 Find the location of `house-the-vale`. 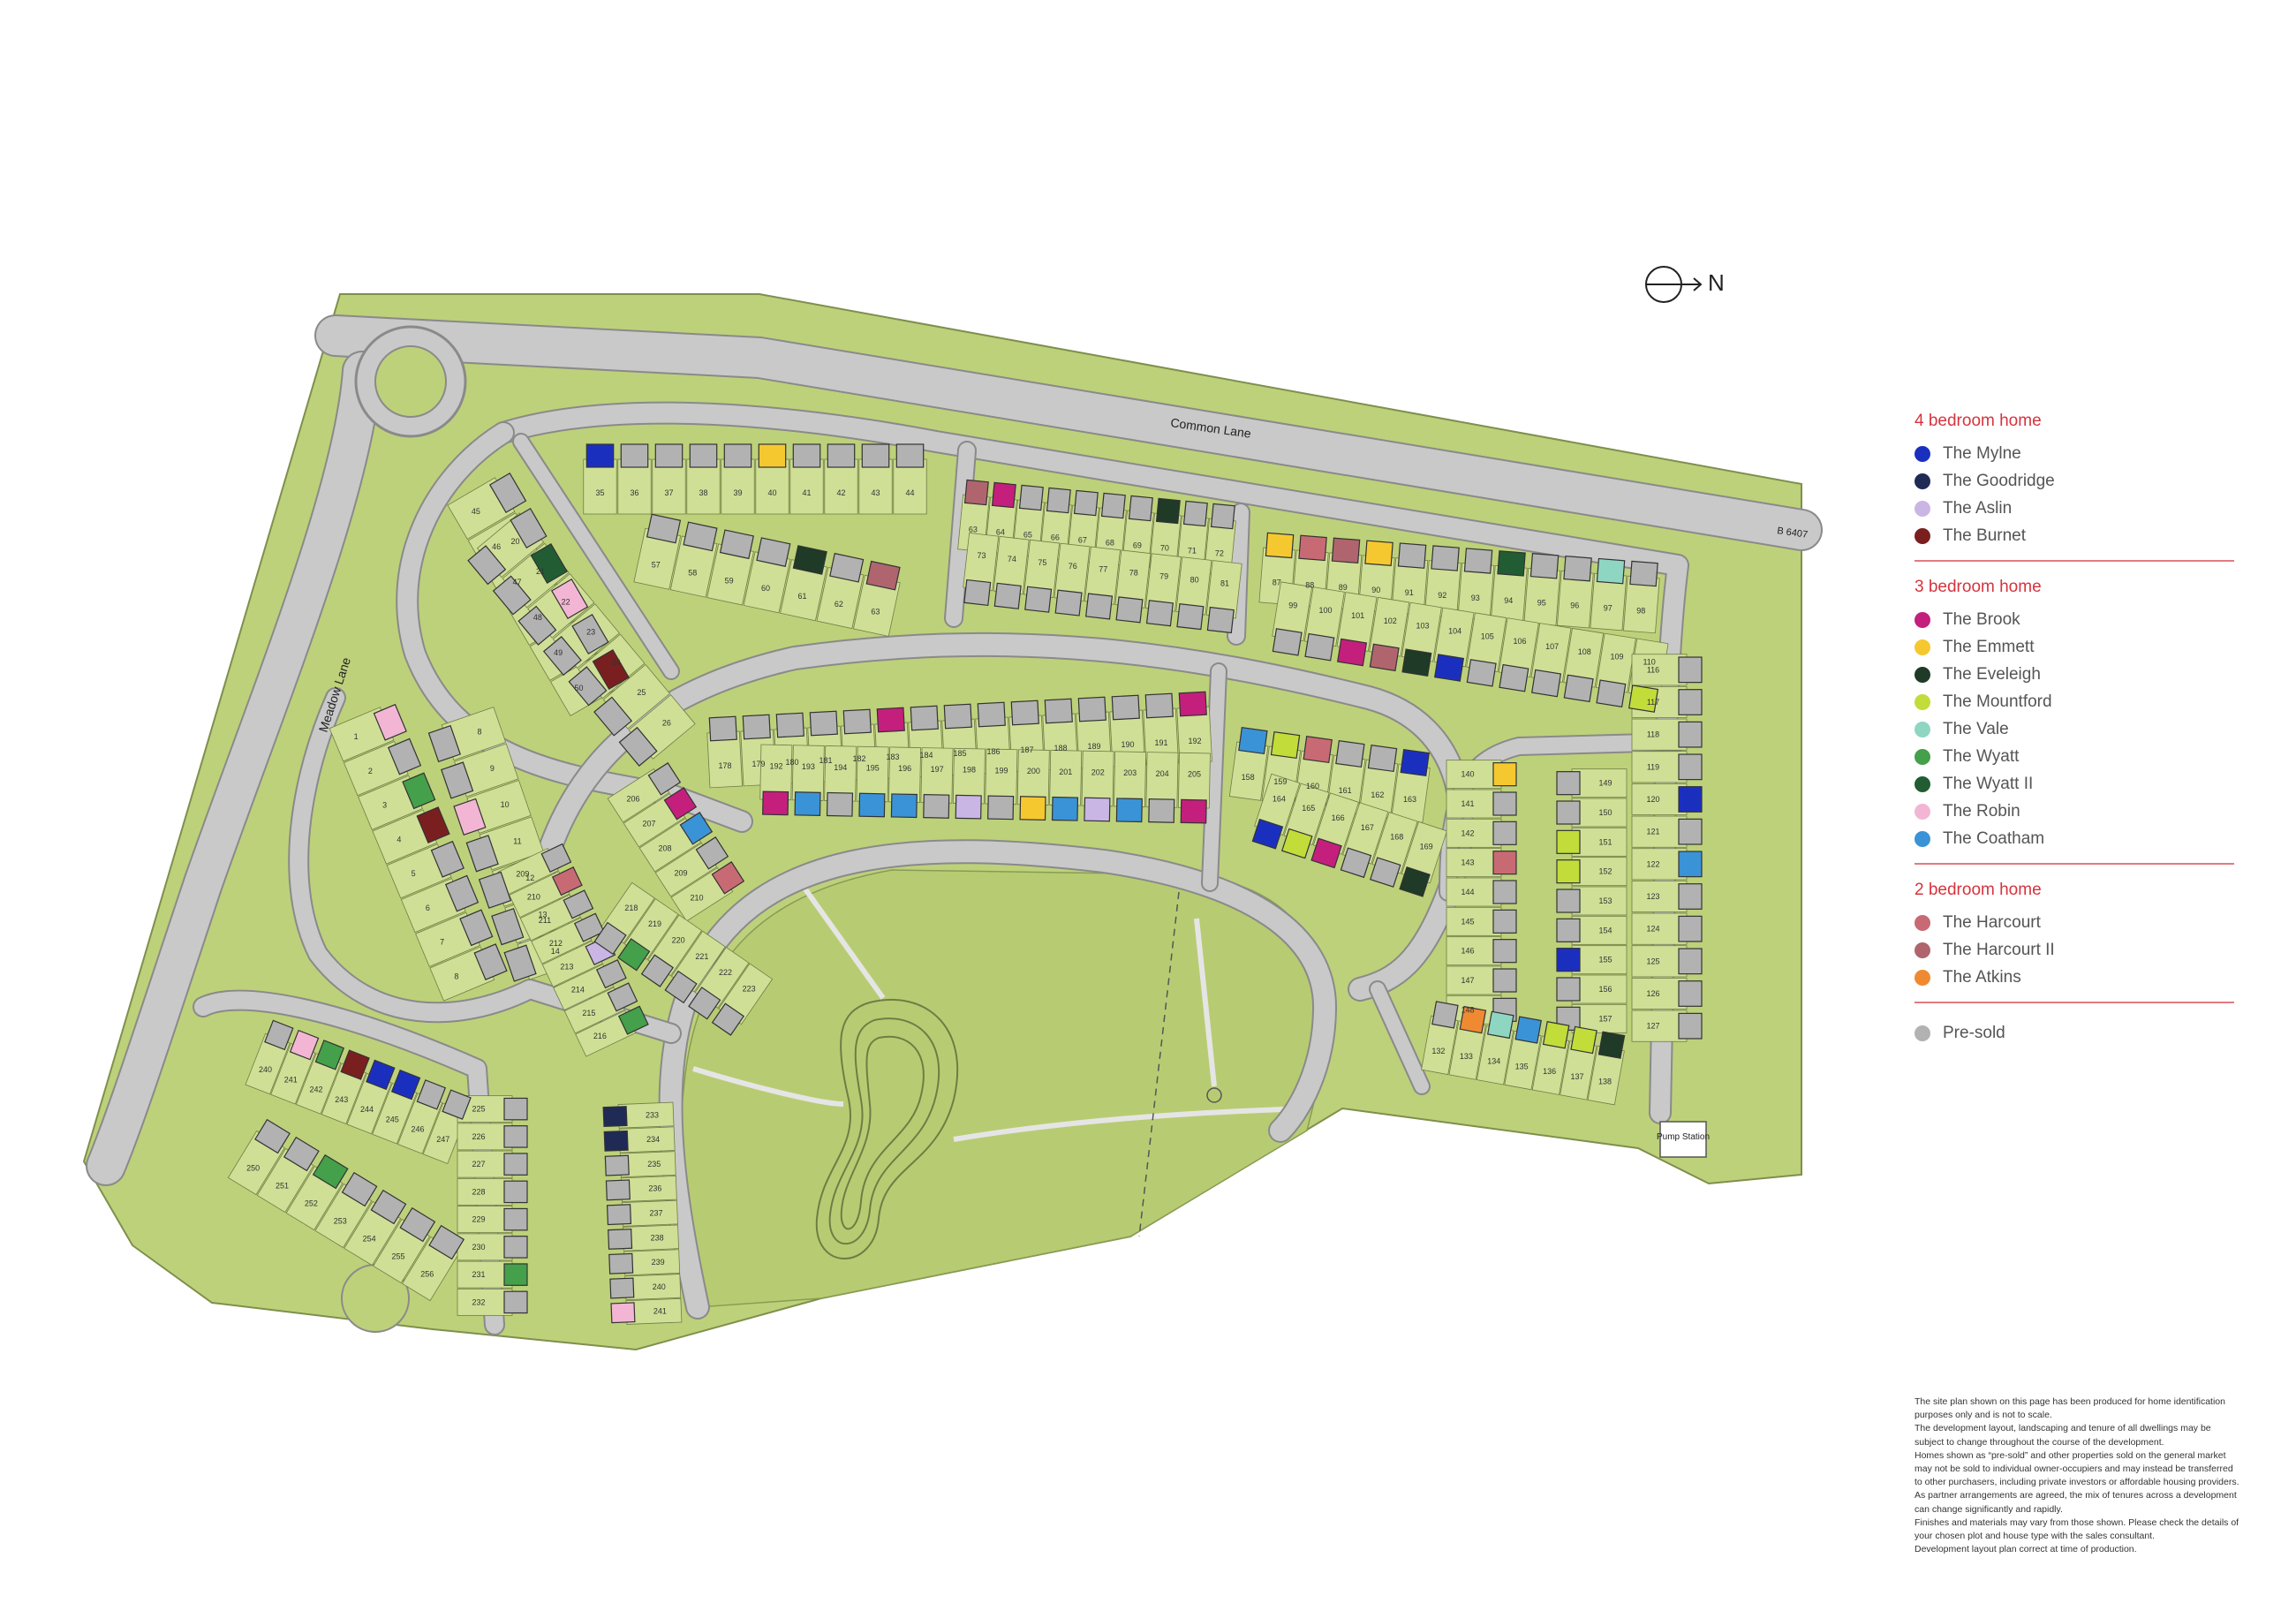

house-the-vale is located at coordinates (1501, 1025).